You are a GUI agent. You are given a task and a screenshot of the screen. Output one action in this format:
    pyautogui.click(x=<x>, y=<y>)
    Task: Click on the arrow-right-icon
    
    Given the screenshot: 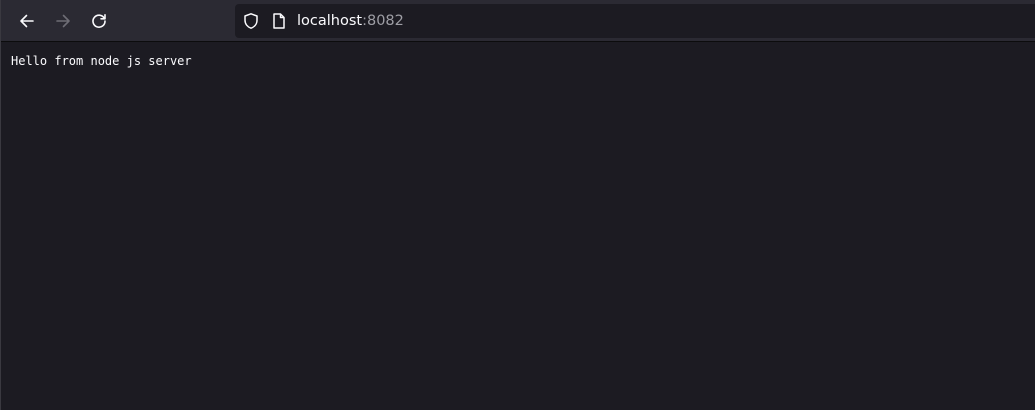 What is the action you would take?
    pyautogui.click(x=63, y=21)
    